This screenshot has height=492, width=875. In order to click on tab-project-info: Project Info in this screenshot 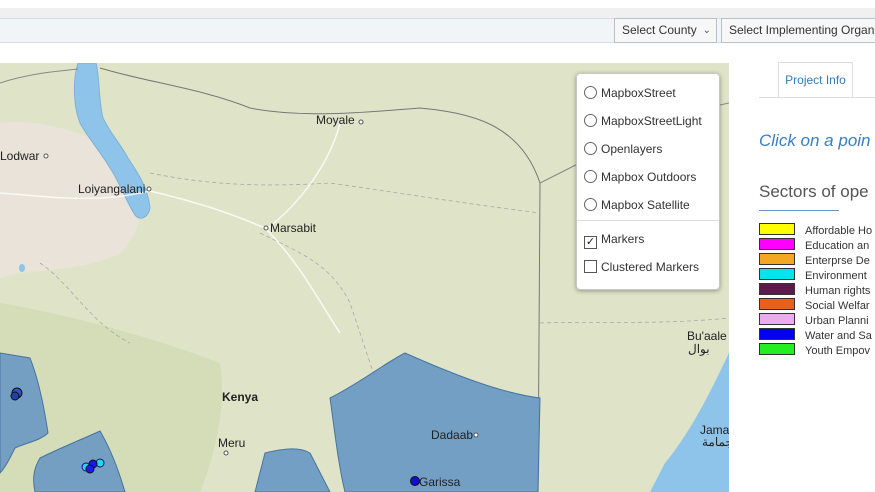, I will do `click(815, 79)`.